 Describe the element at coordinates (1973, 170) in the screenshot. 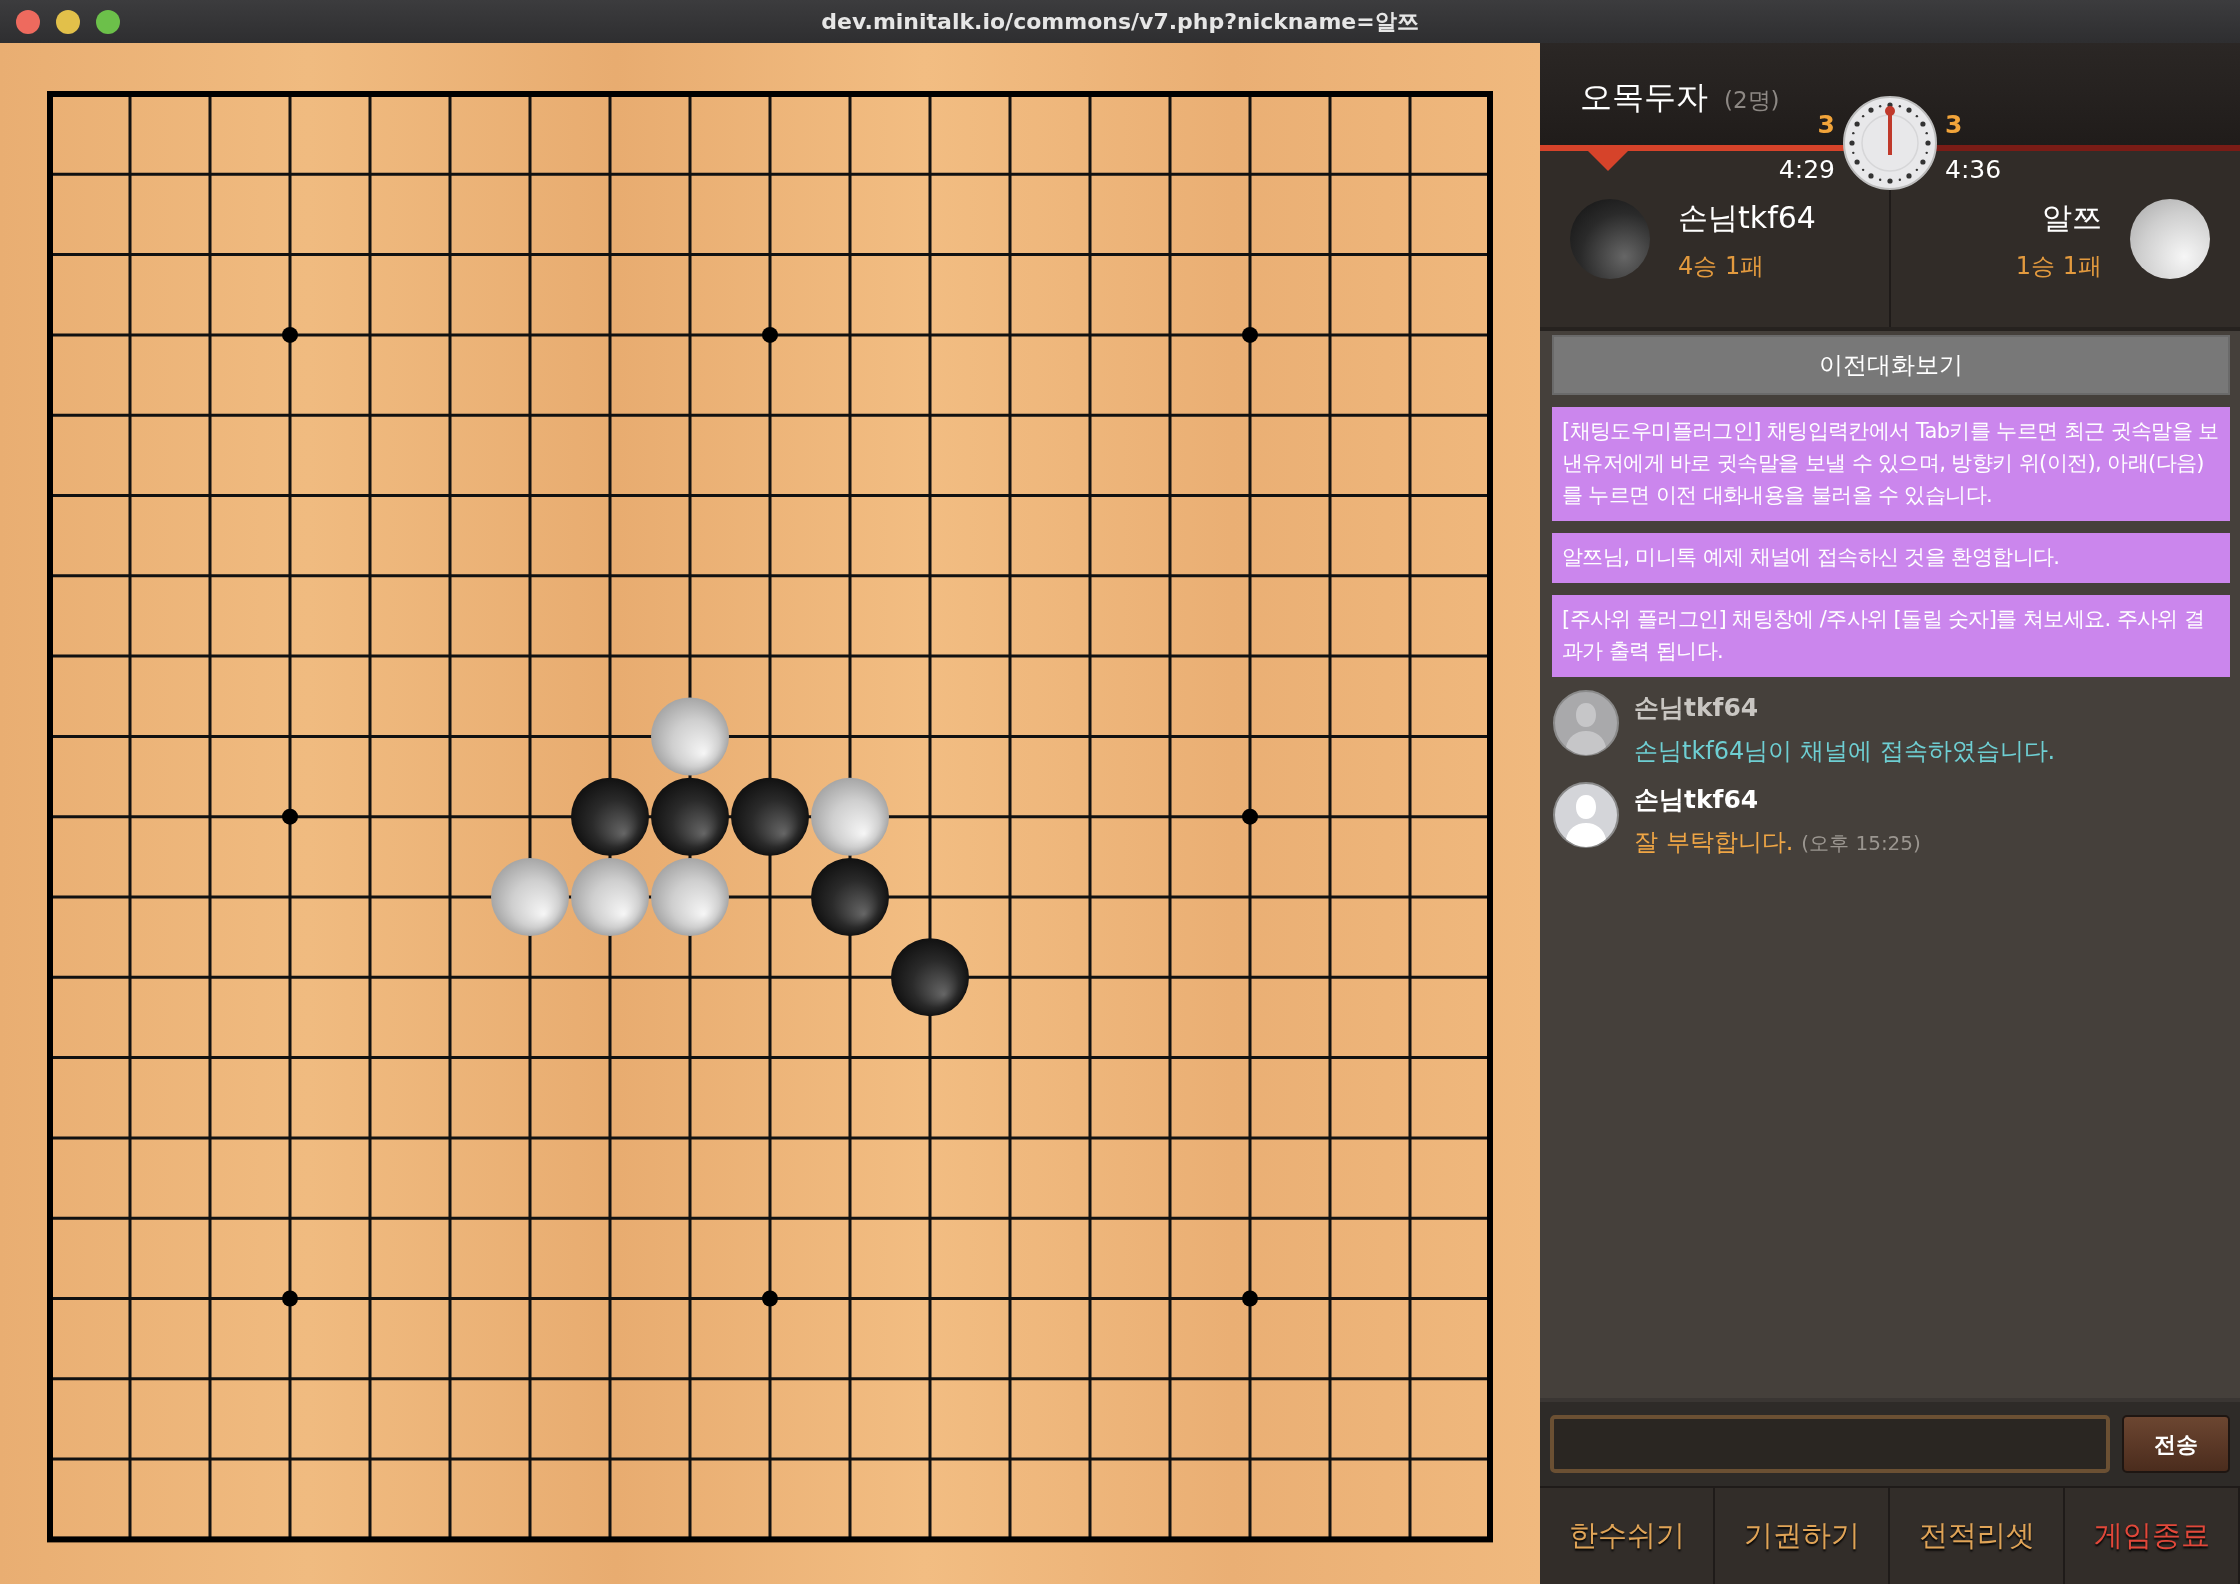

I see `remaining-time: 4:36` at that location.